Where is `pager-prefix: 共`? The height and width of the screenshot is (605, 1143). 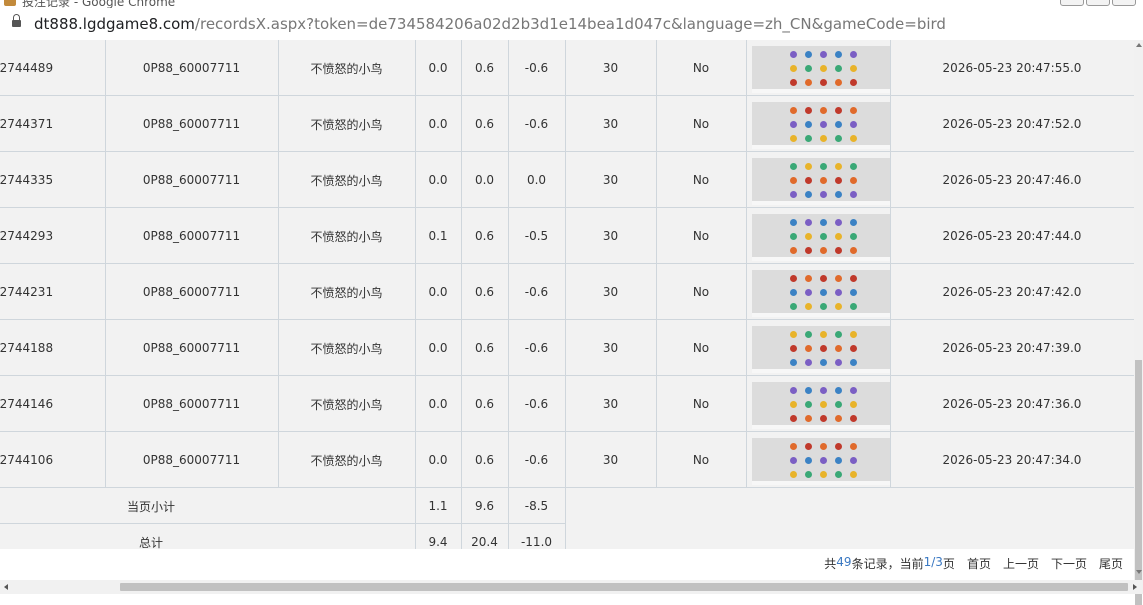
pager-prefix: 共 is located at coordinates (830, 564).